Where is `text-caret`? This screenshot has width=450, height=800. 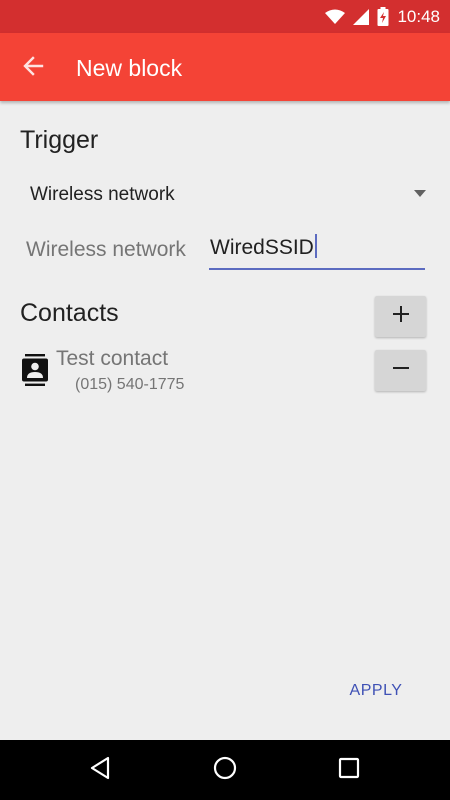
text-caret is located at coordinates (315, 246).